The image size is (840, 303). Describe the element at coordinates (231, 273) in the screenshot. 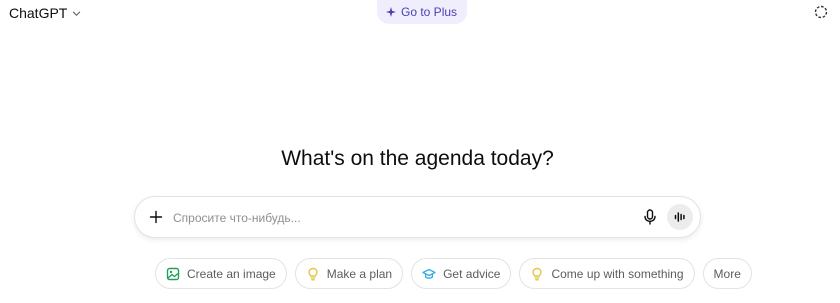

I see `suggestion-label: Create an image` at that location.